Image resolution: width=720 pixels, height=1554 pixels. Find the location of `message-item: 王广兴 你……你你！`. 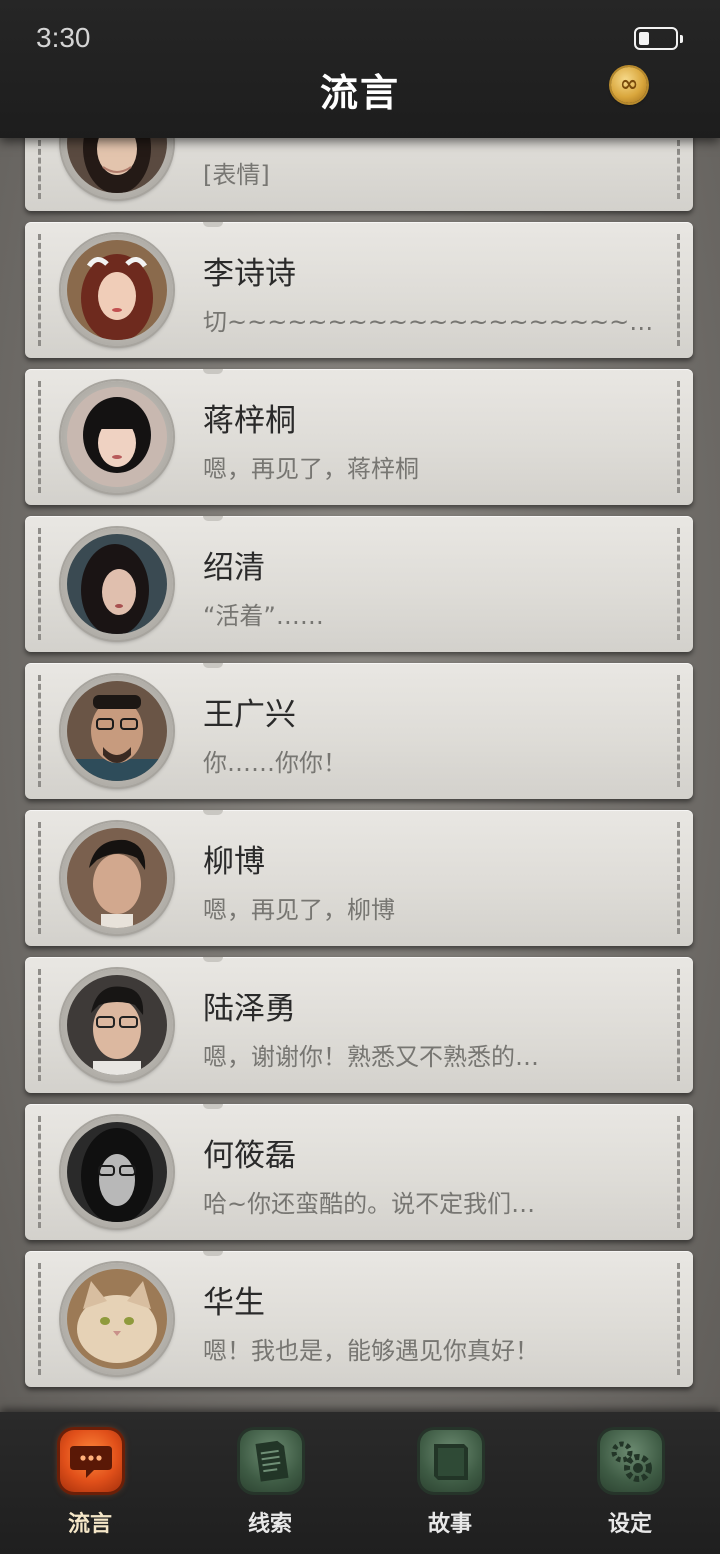

message-item: 王广兴 你……你你！ is located at coordinates (359, 731).